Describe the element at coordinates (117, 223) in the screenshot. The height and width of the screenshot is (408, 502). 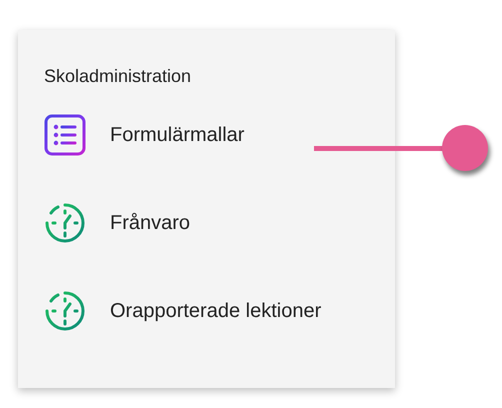
I see `menu-item: Frånvaro` at that location.